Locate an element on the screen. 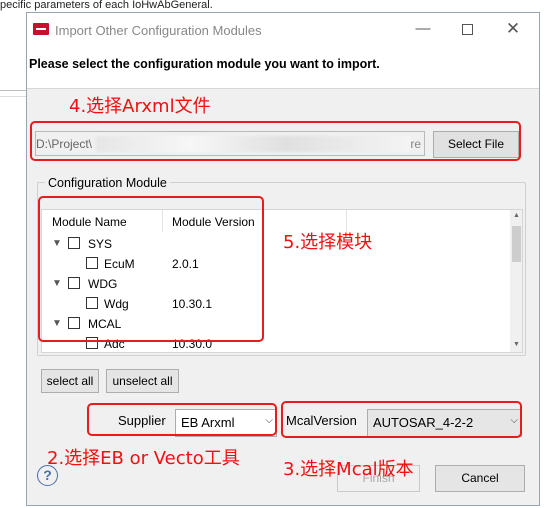  annotation-step3: 3.选择Mcal版本 is located at coordinates (348, 469).